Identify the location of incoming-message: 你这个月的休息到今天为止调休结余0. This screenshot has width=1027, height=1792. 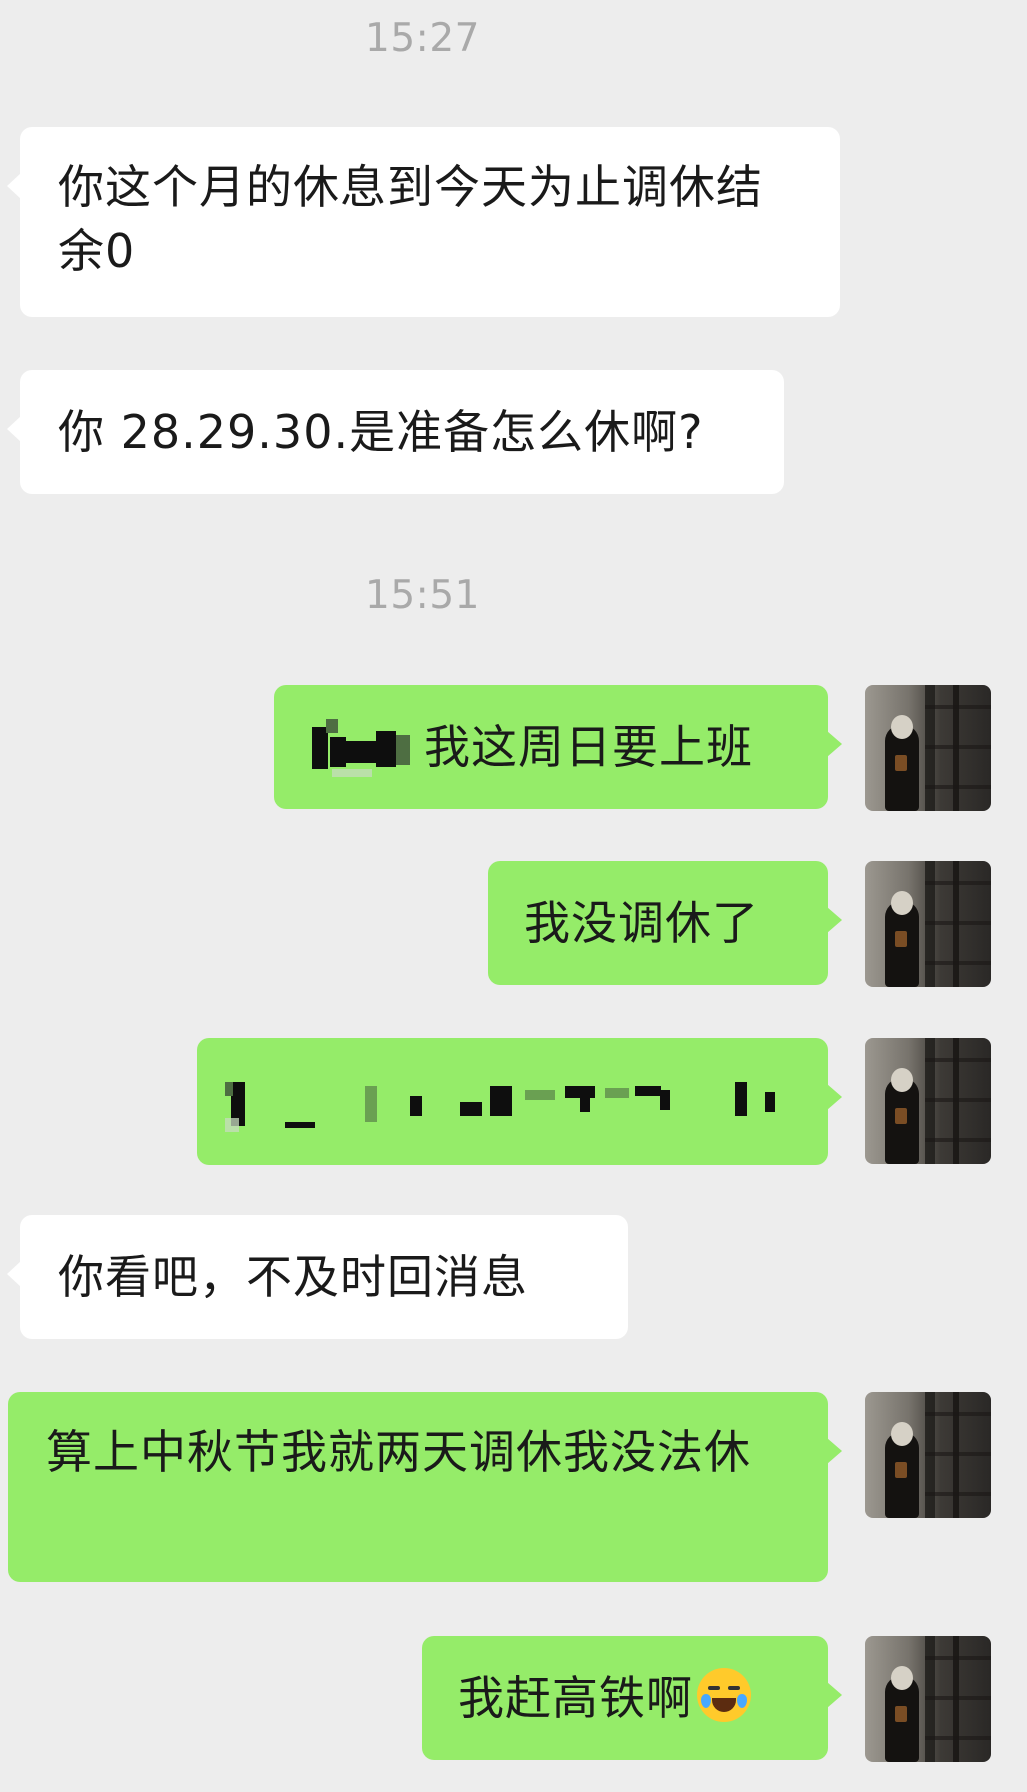
(423, 222).